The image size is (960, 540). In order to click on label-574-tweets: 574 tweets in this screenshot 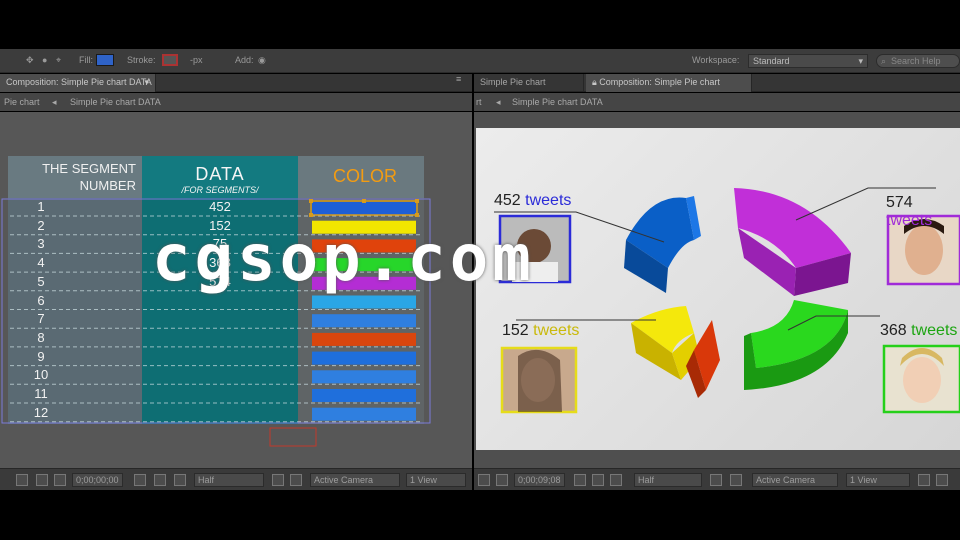, I will do `click(909, 211)`.